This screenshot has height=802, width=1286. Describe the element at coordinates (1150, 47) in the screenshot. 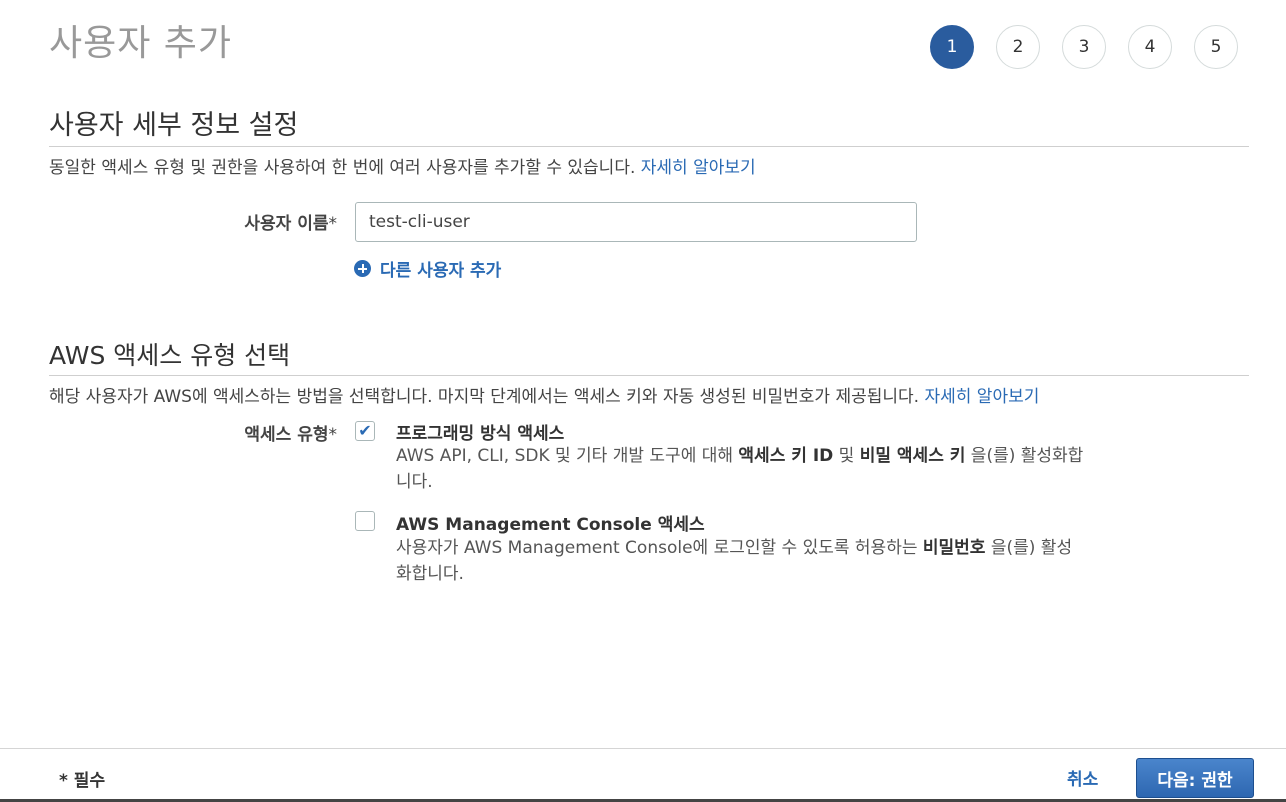

I see `step-4: 4` at that location.